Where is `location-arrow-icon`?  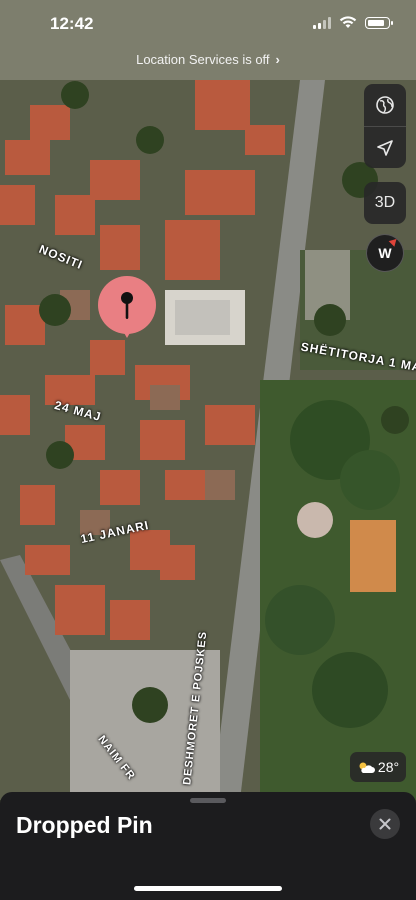 location-arrow-icon is located at coordinates (385, 147).